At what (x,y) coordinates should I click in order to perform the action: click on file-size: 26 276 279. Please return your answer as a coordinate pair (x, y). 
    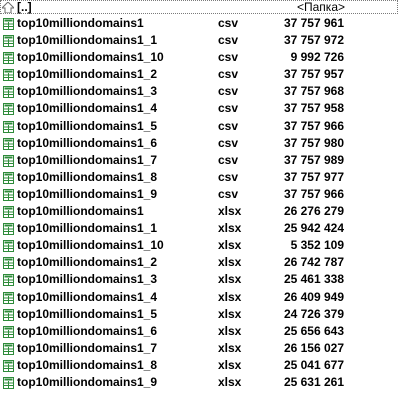
    Looking at the image, I should click on (313, 211).